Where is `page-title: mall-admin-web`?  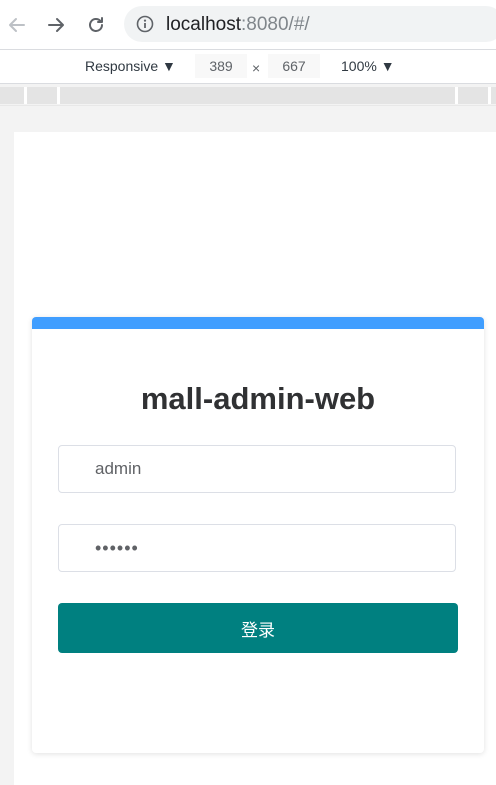
page-title: mall-admin-web is located at coordinates (258, 398).